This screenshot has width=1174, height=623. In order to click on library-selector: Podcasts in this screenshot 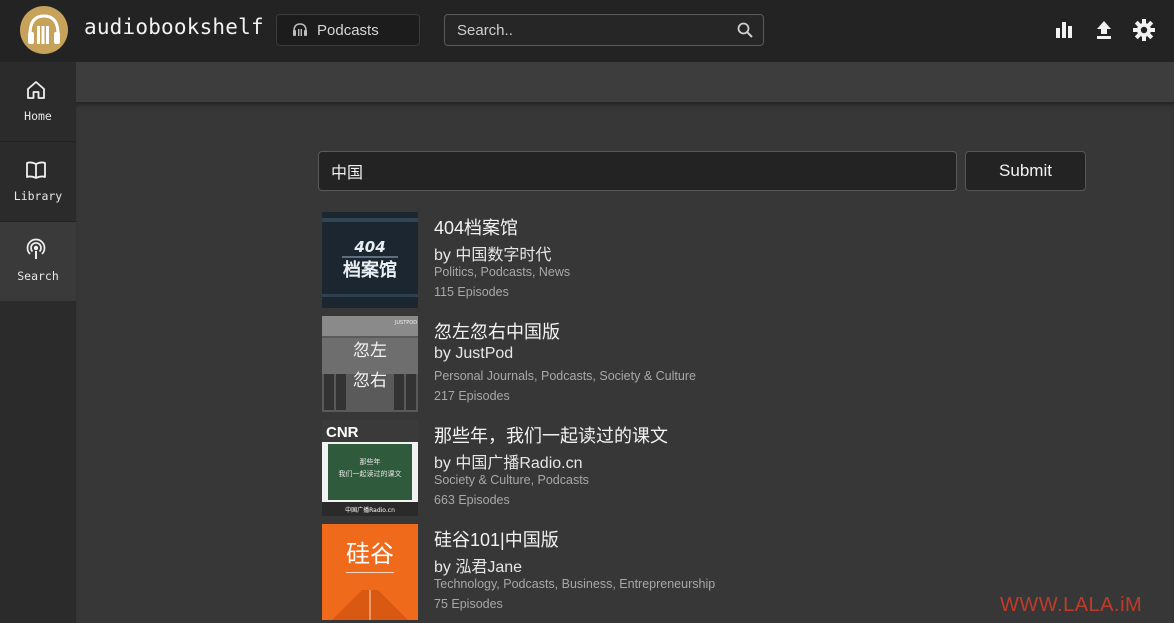, I will do `click(348, 30)`.